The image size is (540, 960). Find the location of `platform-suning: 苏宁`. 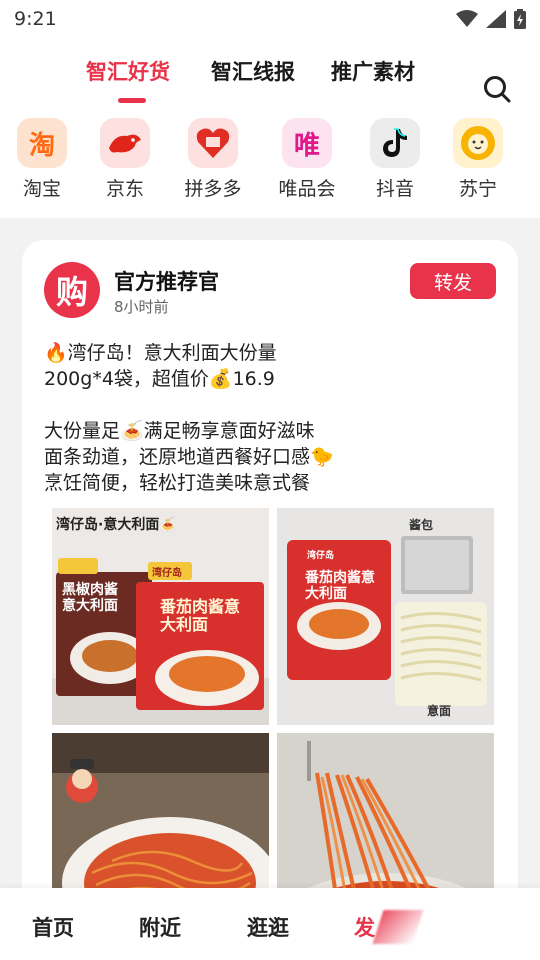

platform-suning: 苏宁 is located at coordinates (478, 159).